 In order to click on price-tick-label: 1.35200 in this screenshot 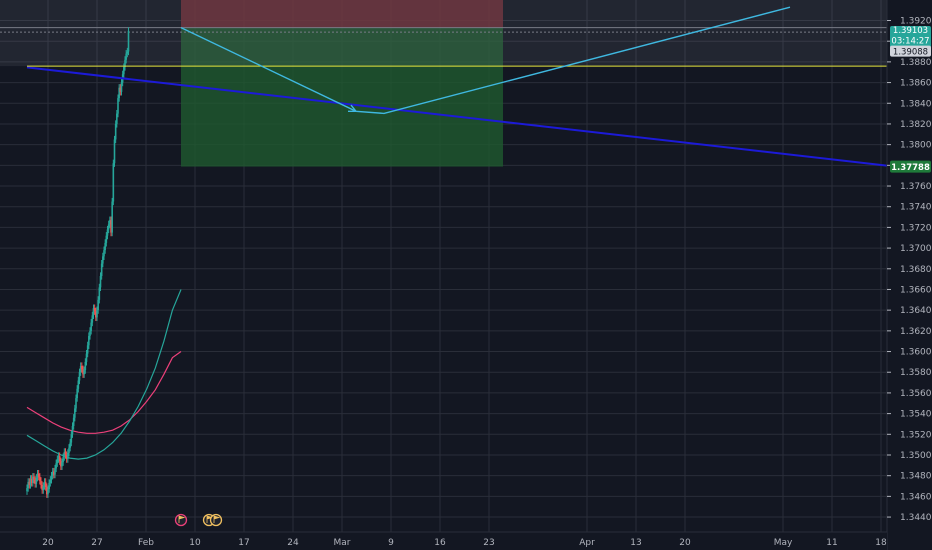, I will do `click(916, 435)`.